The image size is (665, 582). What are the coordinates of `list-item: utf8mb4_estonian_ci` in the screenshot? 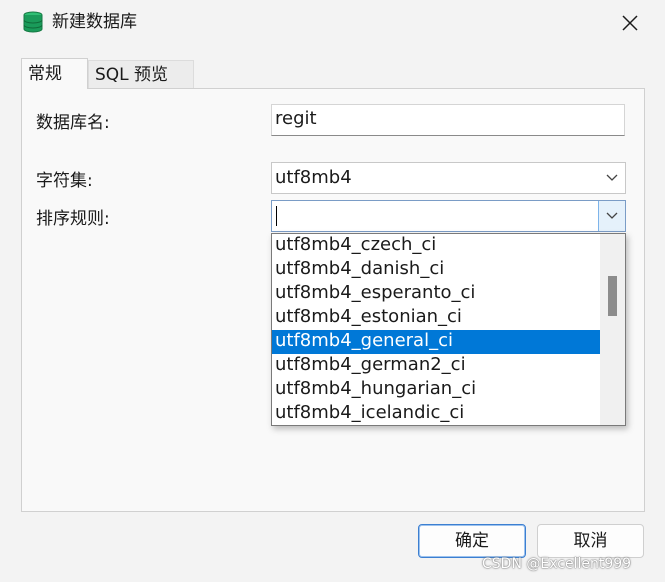 It's located at (436, 318).